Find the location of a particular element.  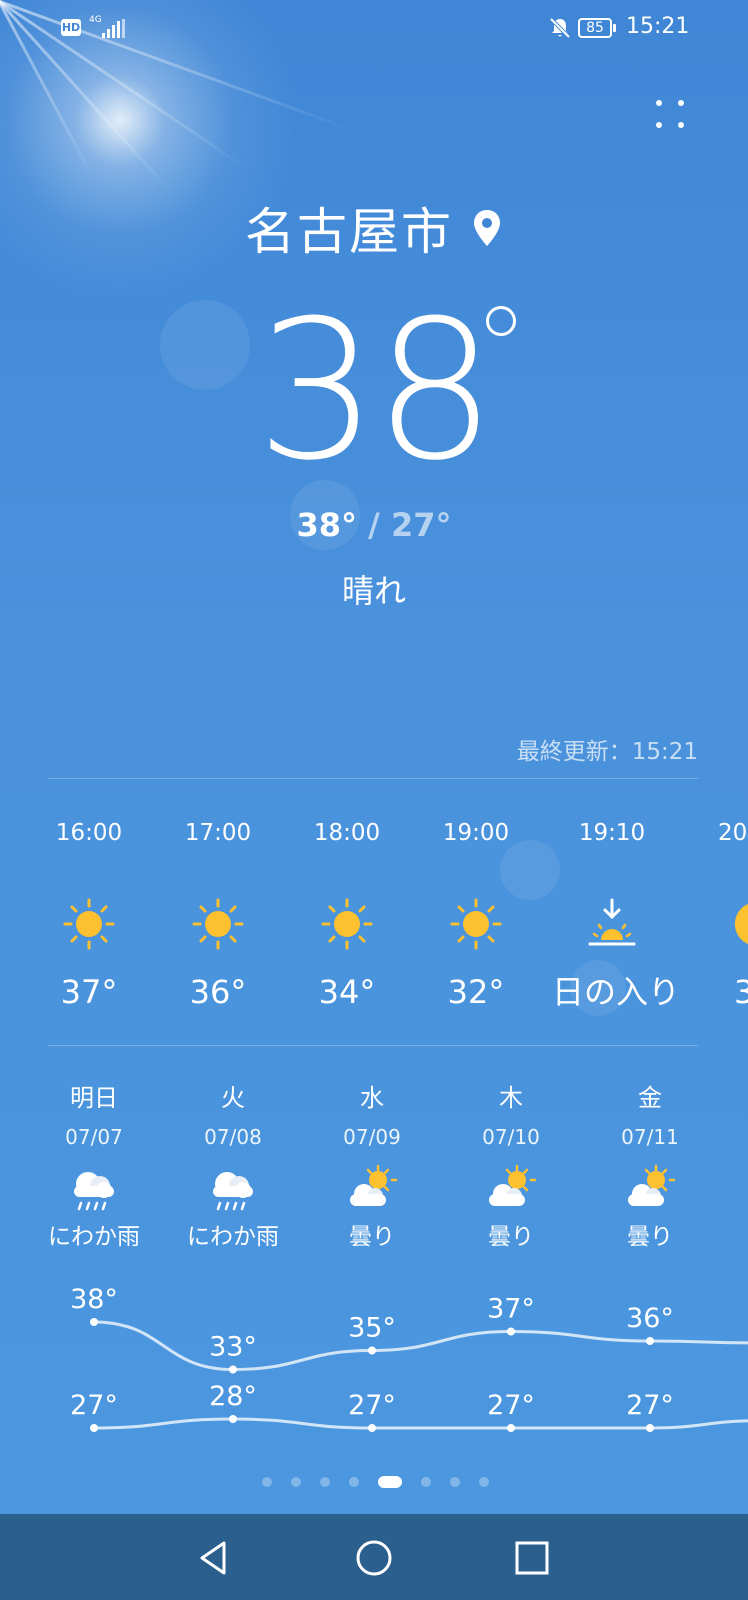

page-dot-active is located at coordinates (390, 1482).